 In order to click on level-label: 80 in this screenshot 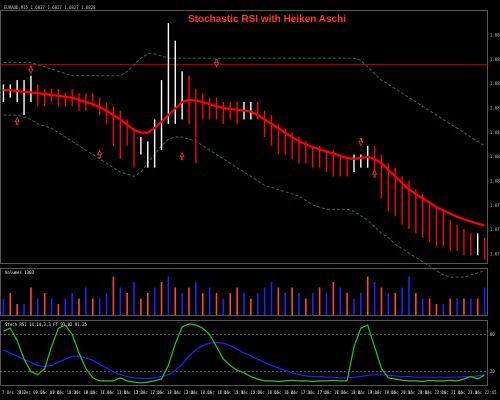, I will do `click(492, 334)`.